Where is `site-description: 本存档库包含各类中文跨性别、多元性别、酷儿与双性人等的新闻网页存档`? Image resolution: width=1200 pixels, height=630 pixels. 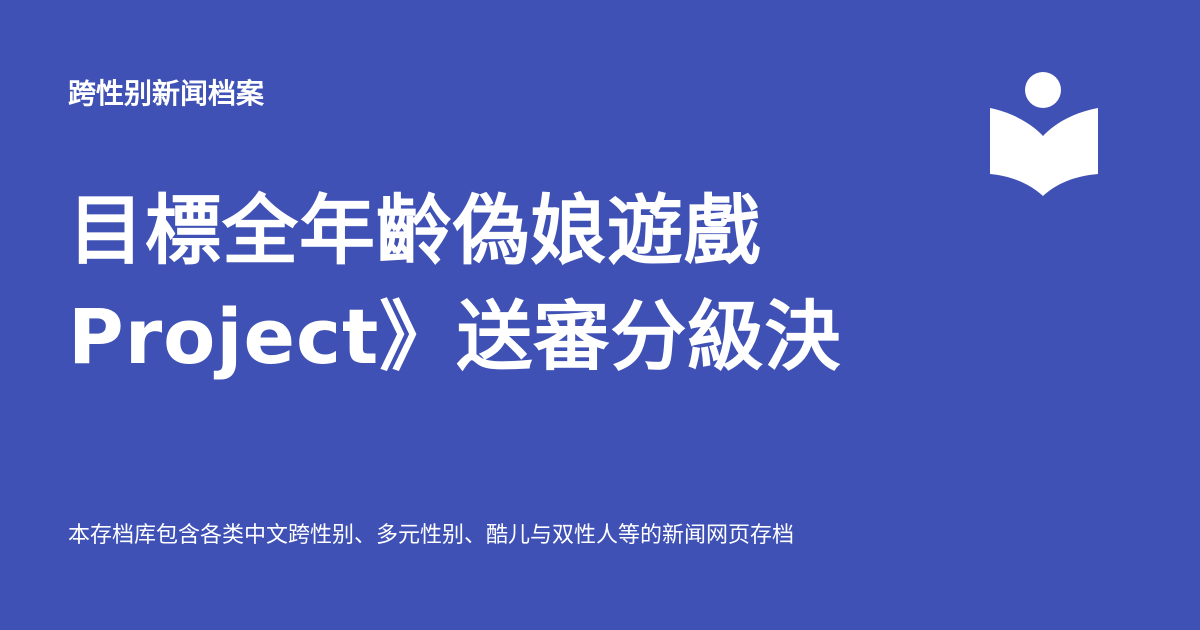 site-description: 本存档库包含各类中文跨性别、多元性别、酷儿与双性人等的新闻网页存档 is located at coordinates (431, 535).